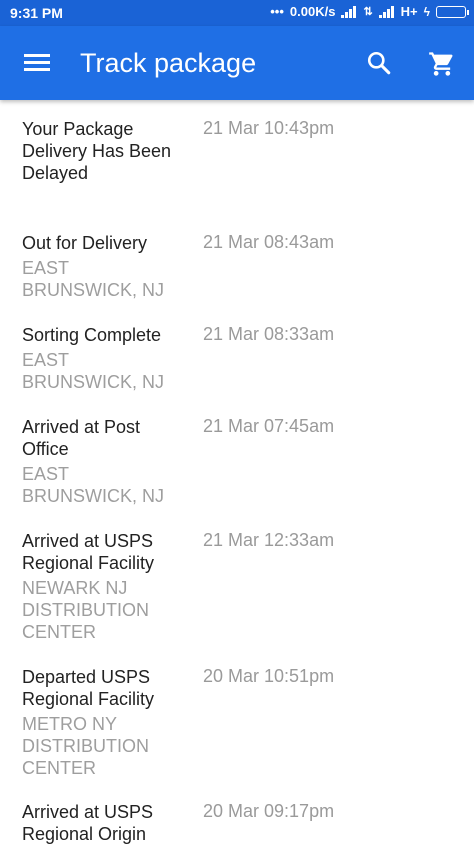 This screenshot has width=474, height=845. I want to click on battery-icon, so click(452, 11).